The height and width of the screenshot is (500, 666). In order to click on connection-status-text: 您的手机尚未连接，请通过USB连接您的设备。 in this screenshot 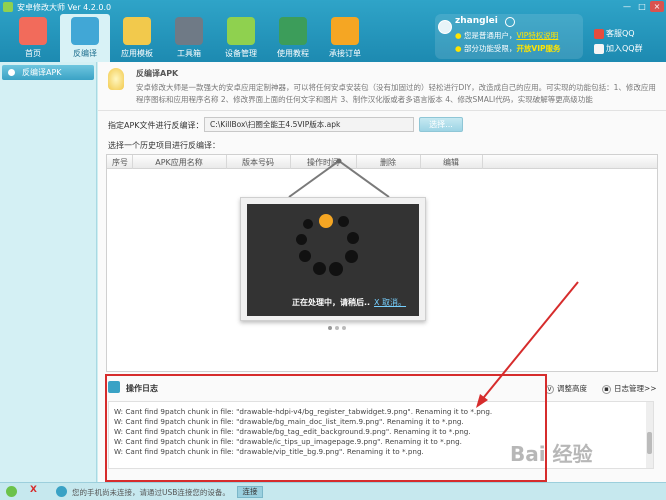, I will do `click(151, 492)`.